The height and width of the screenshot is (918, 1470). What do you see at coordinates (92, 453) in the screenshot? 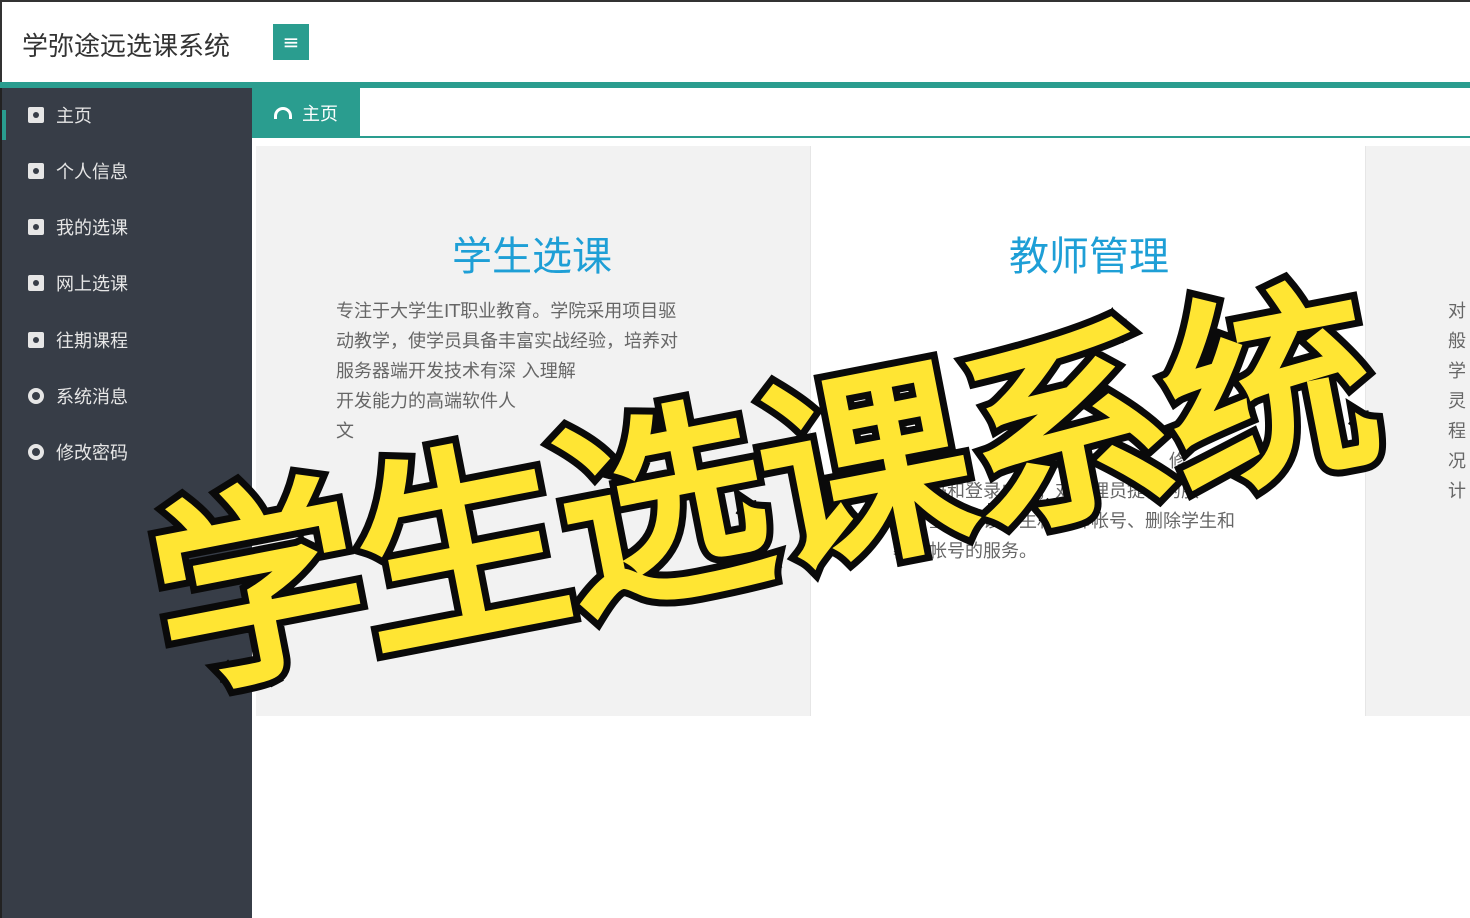
I see `sidebar-item-label: 修改密码` at bounding box center [92, 453].